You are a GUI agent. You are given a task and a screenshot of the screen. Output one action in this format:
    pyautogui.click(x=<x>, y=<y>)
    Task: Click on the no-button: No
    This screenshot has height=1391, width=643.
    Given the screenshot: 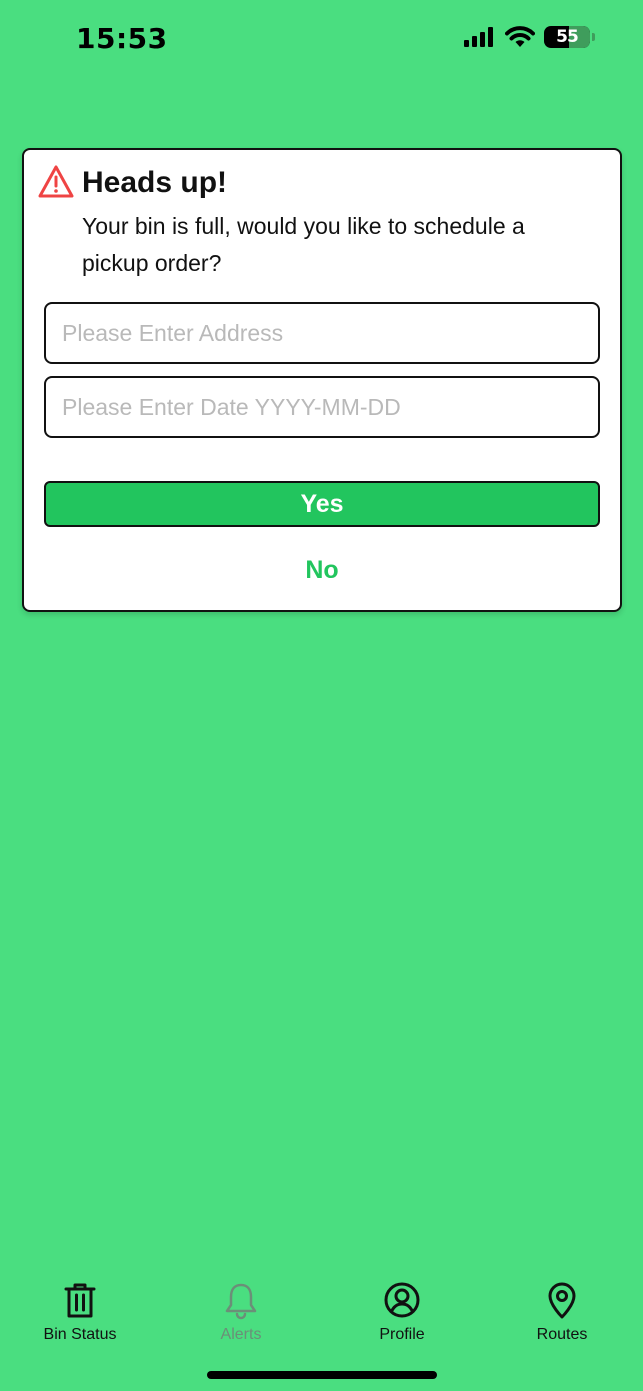 What is the action you would take?
    pyautogui.click(x=322, y=570)
    